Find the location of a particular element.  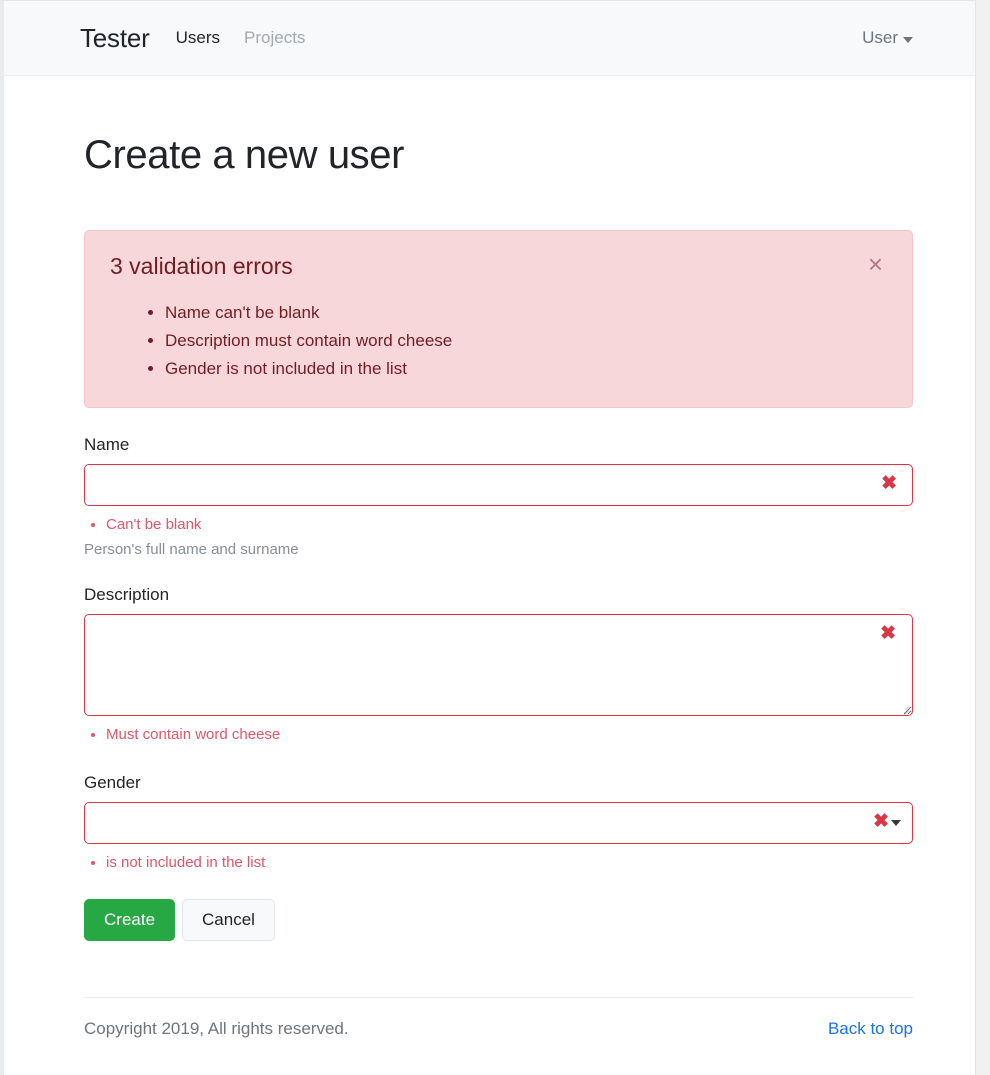

navbar-links: Users Projects is located at coordinates (241, 38).